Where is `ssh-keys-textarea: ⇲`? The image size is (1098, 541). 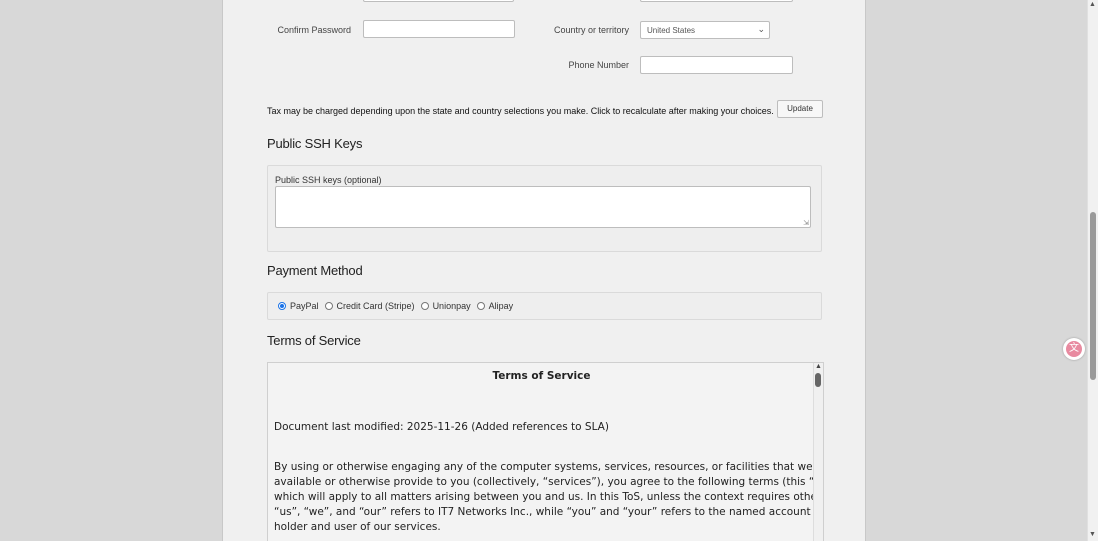 ssh-keys-textarea: ⇲ is located at coordinates (543, 207).